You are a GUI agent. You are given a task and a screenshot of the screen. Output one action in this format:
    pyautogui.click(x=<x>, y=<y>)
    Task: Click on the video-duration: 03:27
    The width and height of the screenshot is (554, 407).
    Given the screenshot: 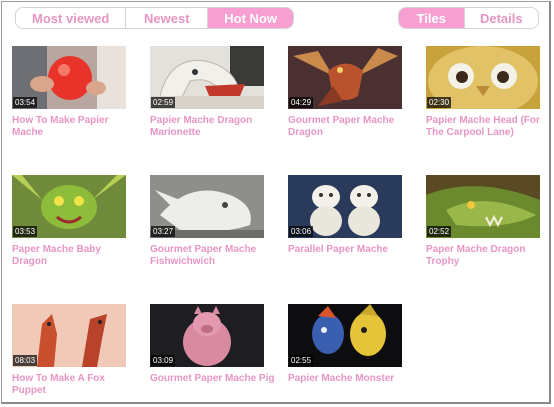 What is the action you would take?
    pyautogui.click(x=163, y=231)
    